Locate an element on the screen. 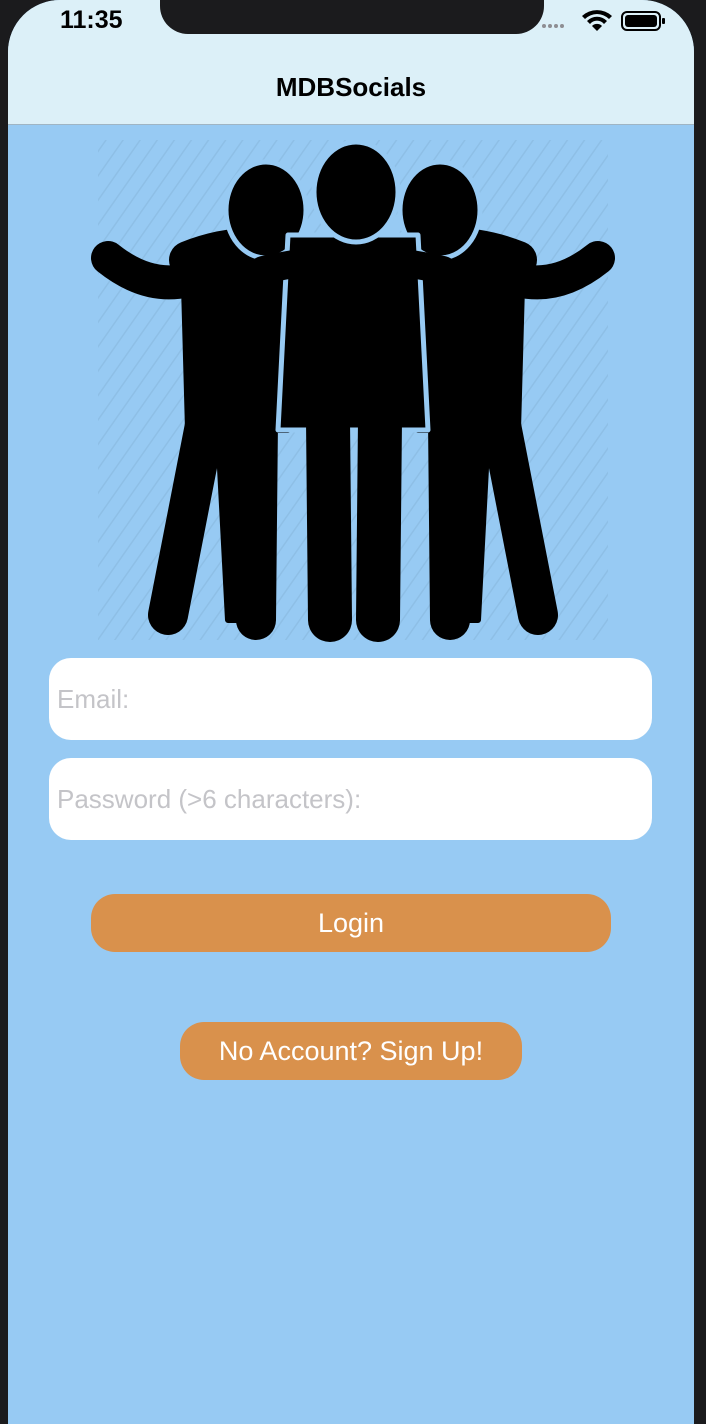 The width and height of the screenshot is (706, 1424). signup-button: No Account? Sign Up! is located at coordinates (351, 1051).